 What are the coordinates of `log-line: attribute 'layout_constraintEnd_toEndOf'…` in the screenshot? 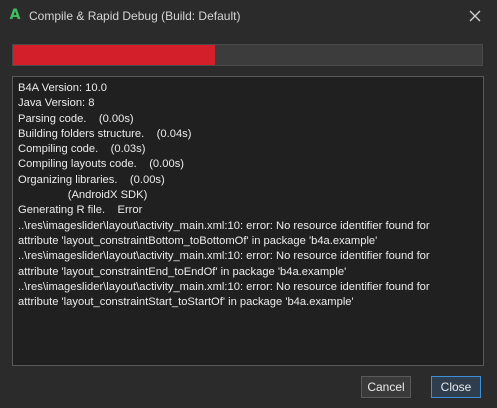 It's located at (182, 271).